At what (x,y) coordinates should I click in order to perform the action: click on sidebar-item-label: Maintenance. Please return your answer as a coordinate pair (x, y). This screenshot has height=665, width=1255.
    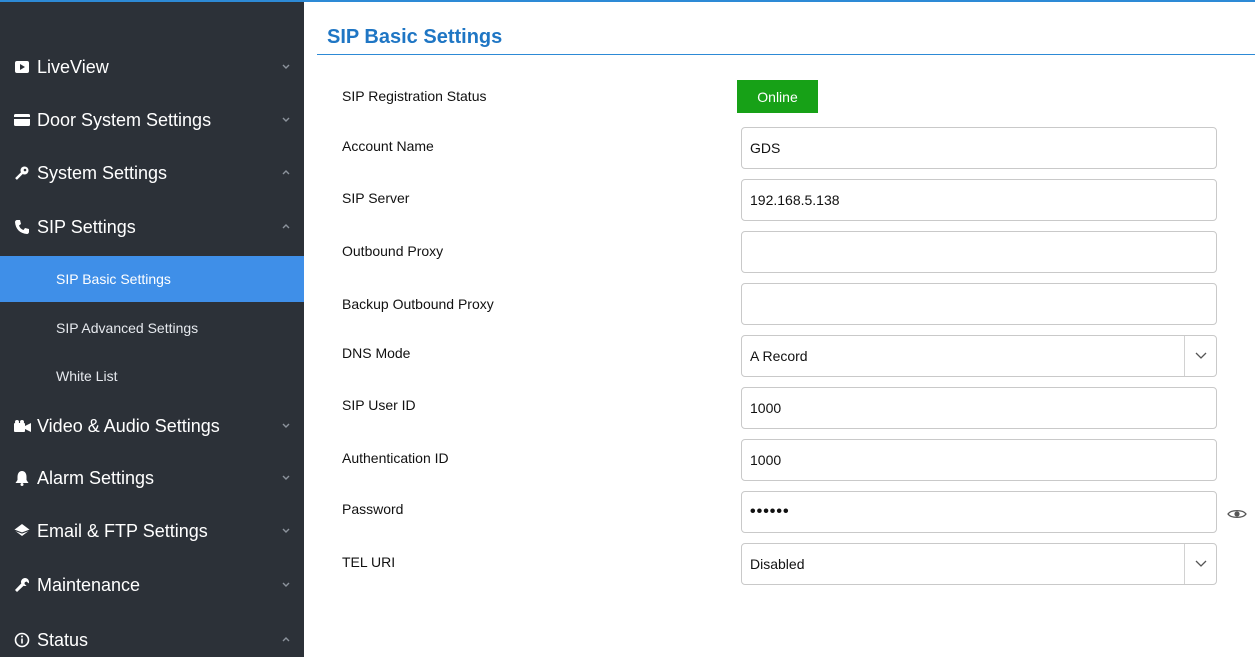
    Looking at the image, I should click on (89, 584).